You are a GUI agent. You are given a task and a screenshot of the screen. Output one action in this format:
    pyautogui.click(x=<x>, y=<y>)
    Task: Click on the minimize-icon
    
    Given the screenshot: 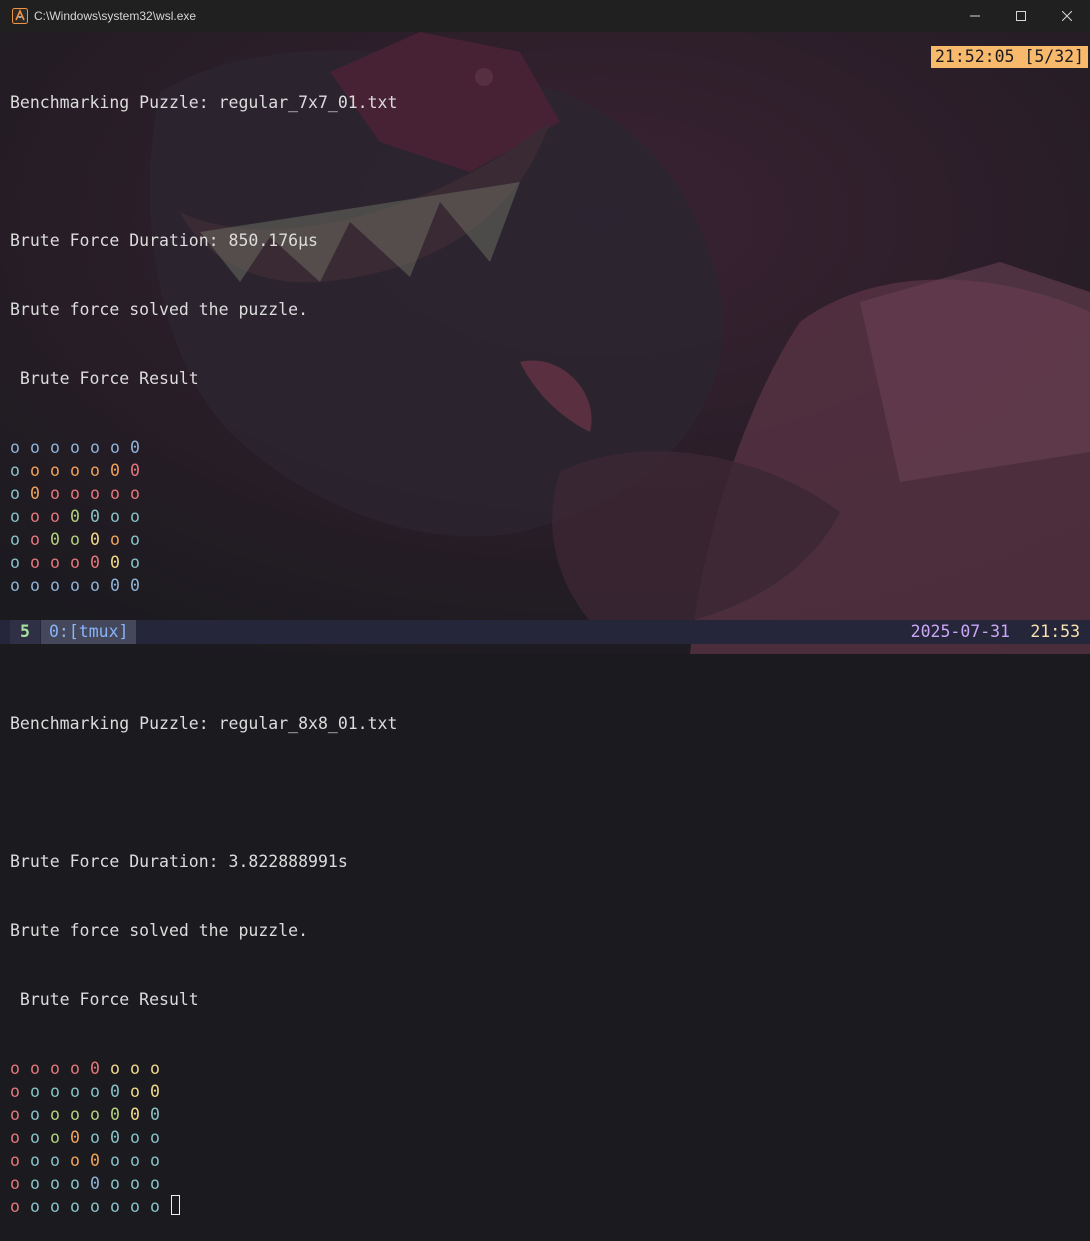 What is the action you would take?
    pyautogui.click(x=975, y=16)
    